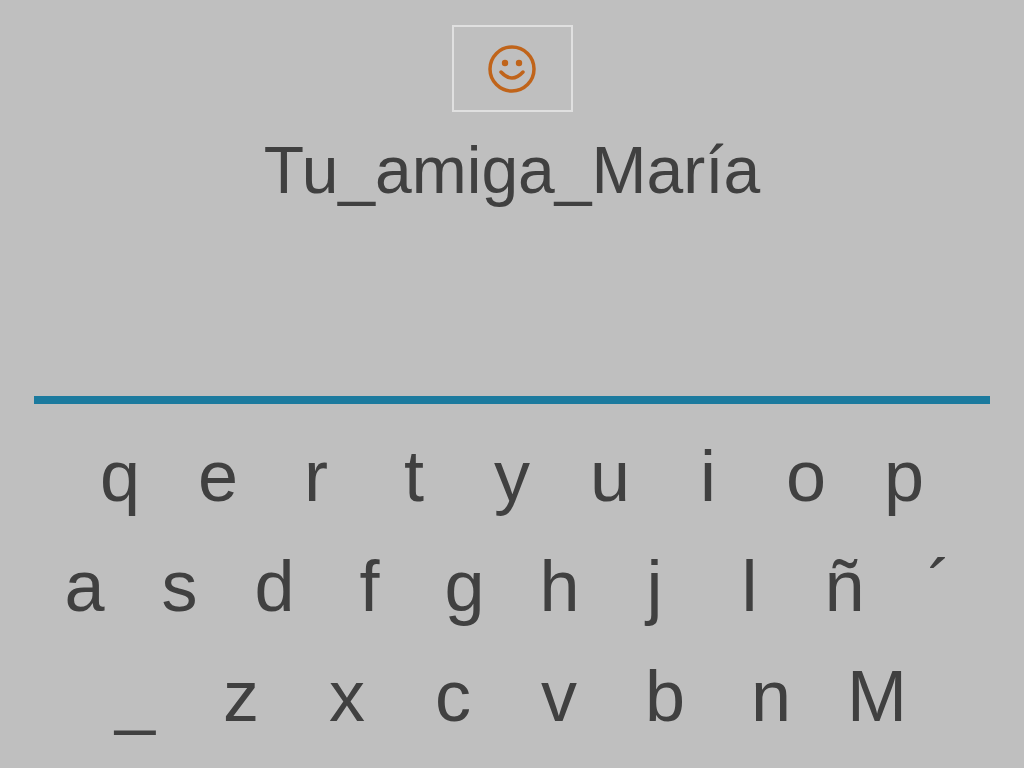 Image resolution: width=1024 pixels, height=768 pixels. Describe the element at coordinates (749, 586) in the screenshot. I see `letter-key: l` at that location.